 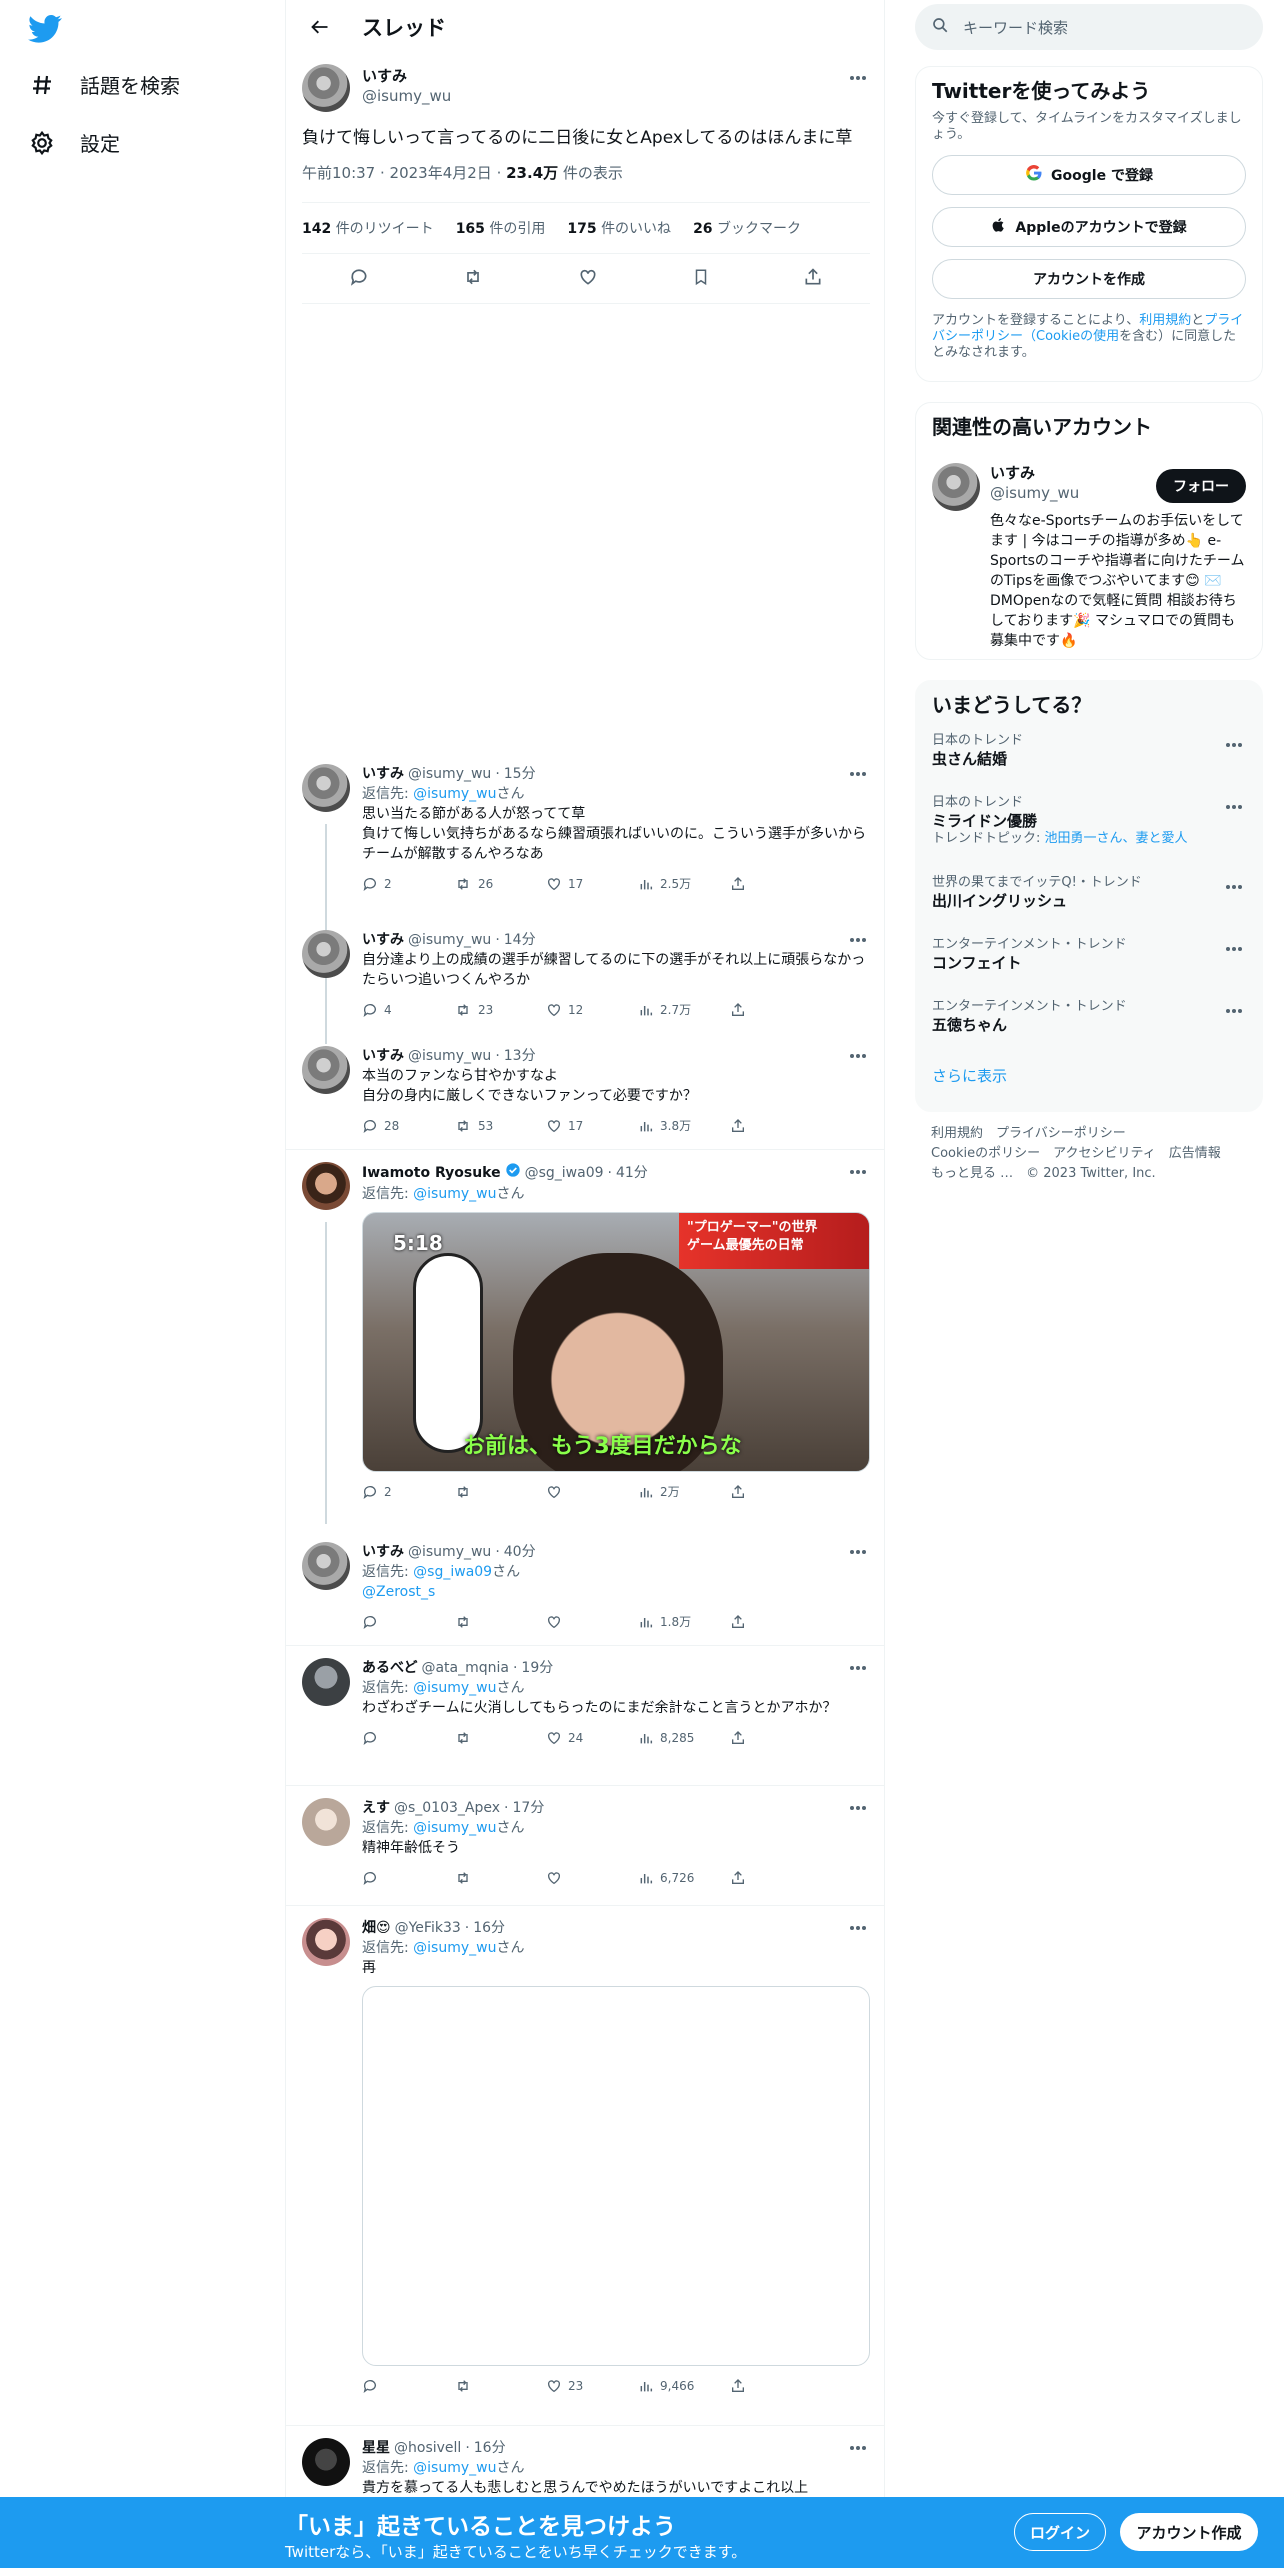 I want to click on author-name: あるべど, so click(x=389, y=1668).